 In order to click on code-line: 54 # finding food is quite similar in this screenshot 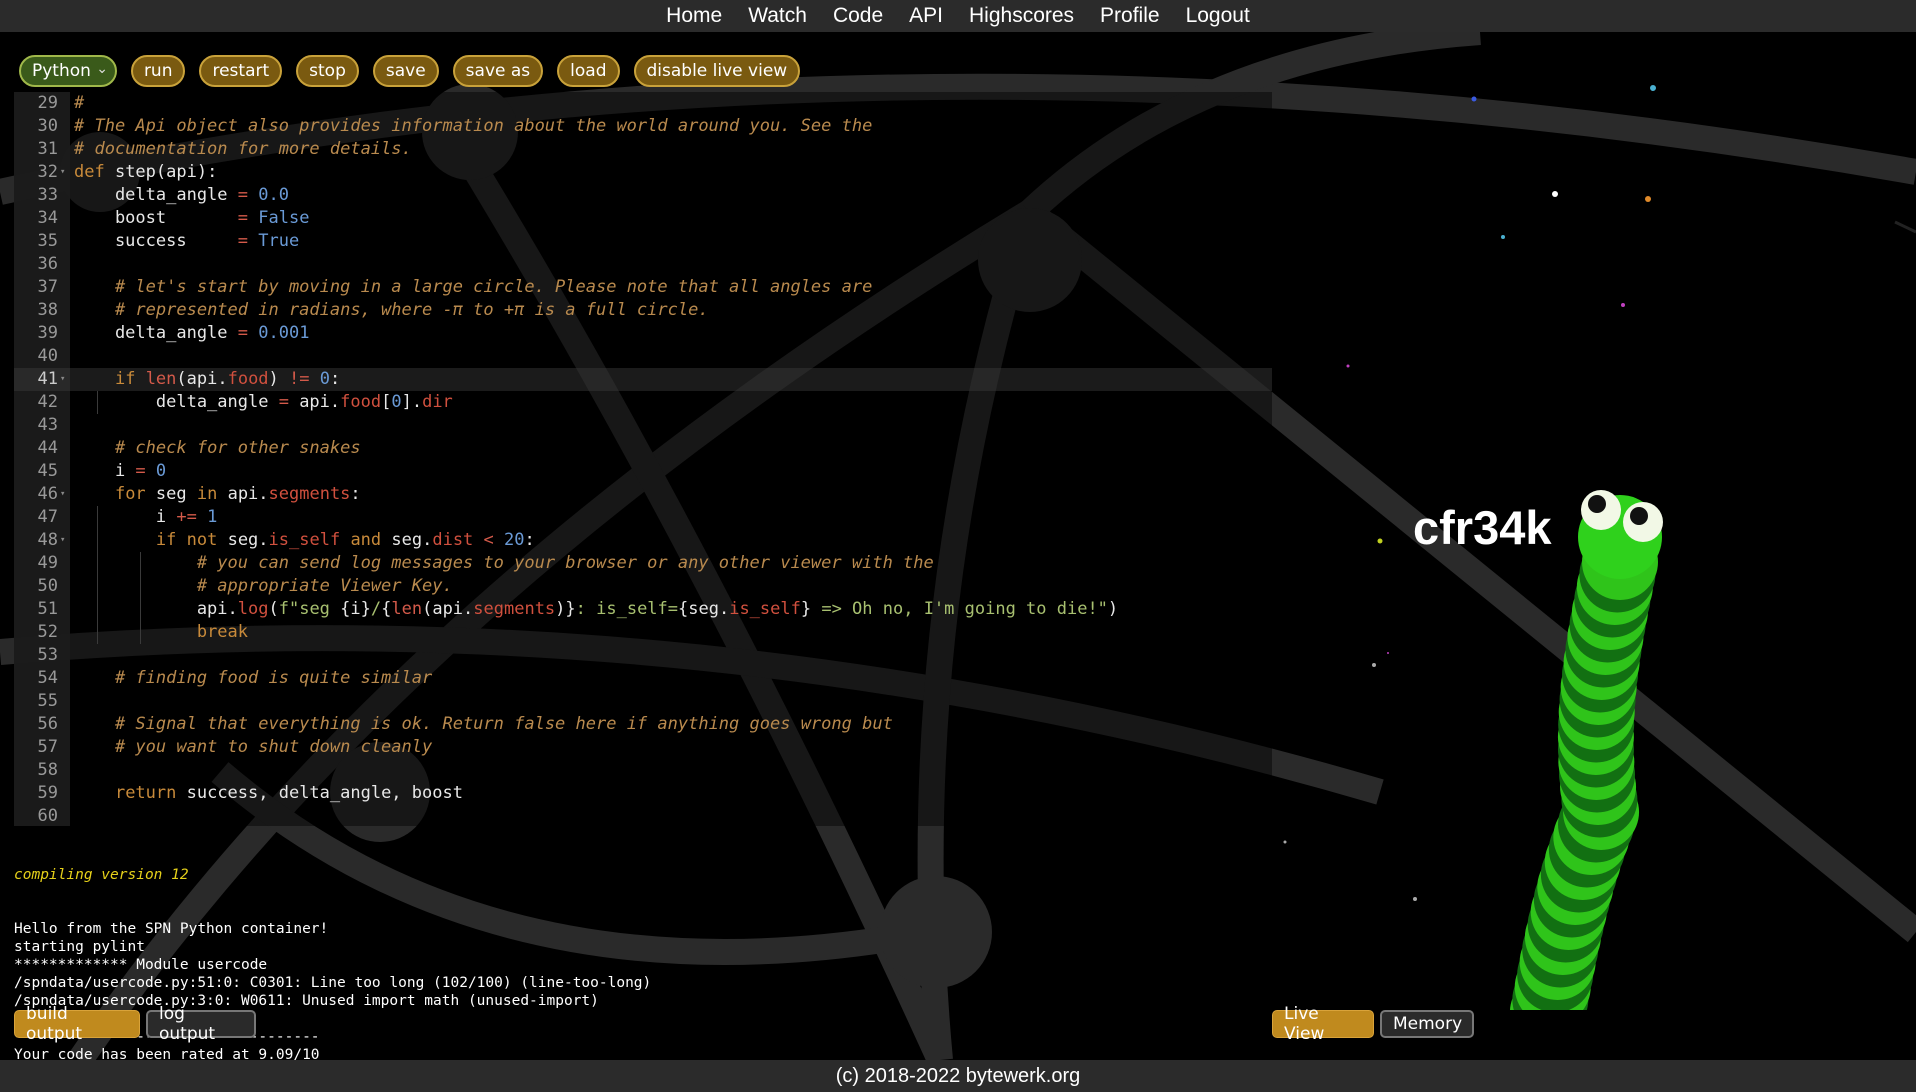, I will do `click(643, 678)`.